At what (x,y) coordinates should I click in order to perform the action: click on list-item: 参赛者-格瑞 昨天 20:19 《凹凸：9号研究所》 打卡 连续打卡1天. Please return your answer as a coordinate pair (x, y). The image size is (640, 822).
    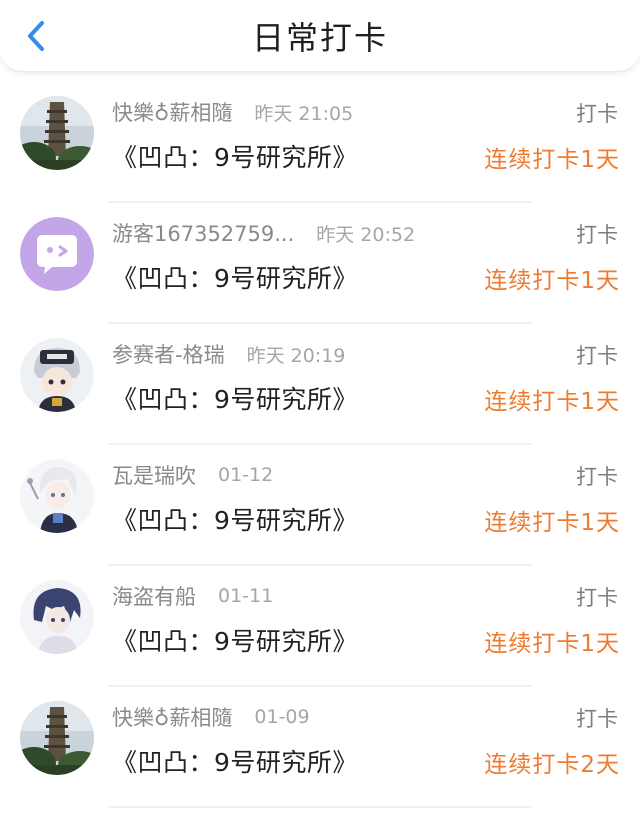
    Looking at the image, I should click on (320, 384).